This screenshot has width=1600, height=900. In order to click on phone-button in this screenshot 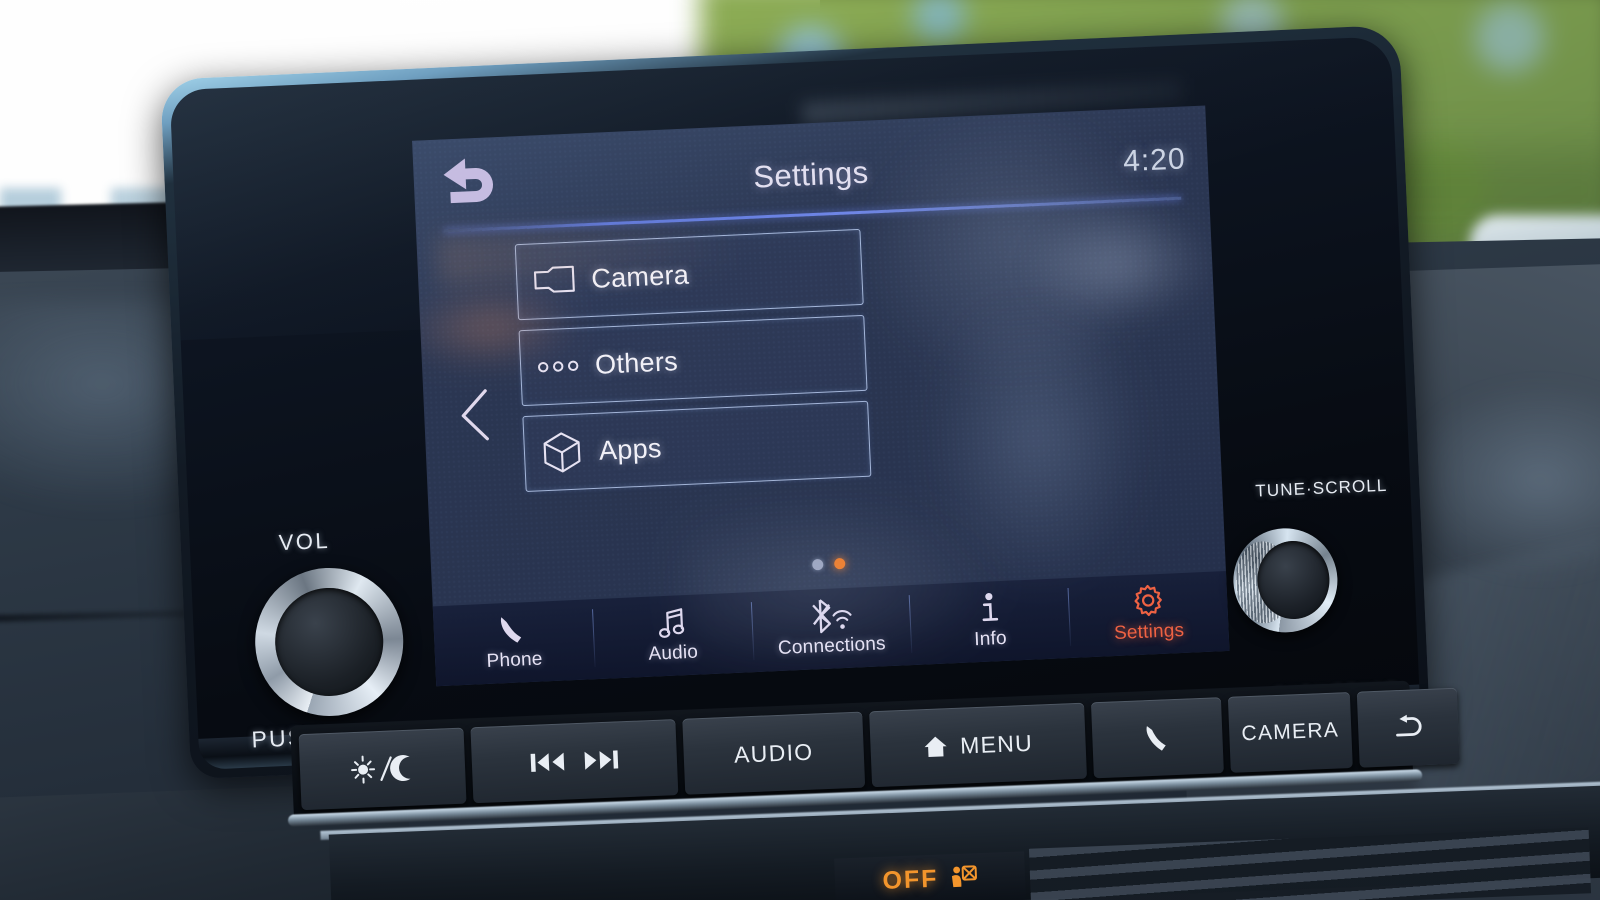, I will do `click(1157, 738)`.